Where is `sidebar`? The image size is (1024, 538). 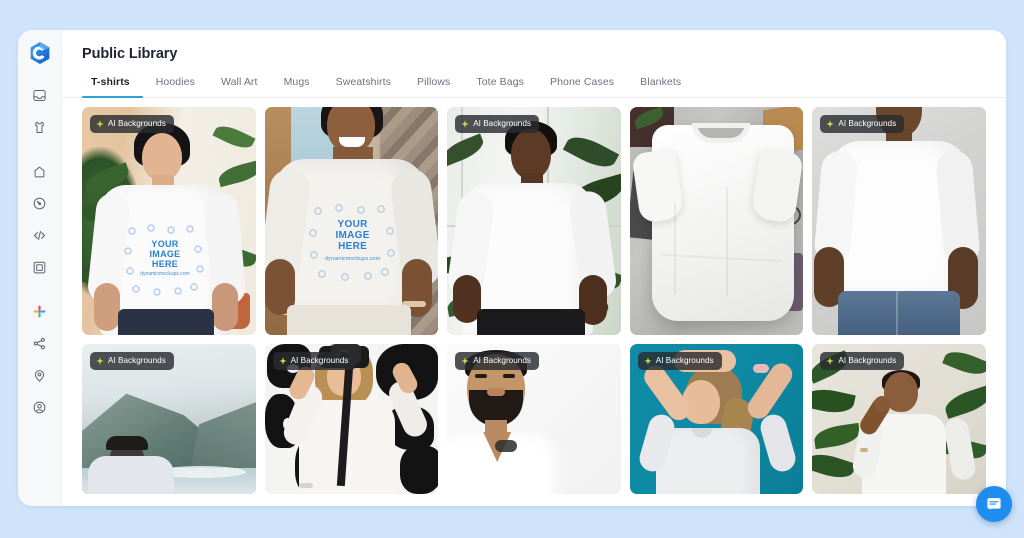 sidebar is located at coordinates (40, 268).